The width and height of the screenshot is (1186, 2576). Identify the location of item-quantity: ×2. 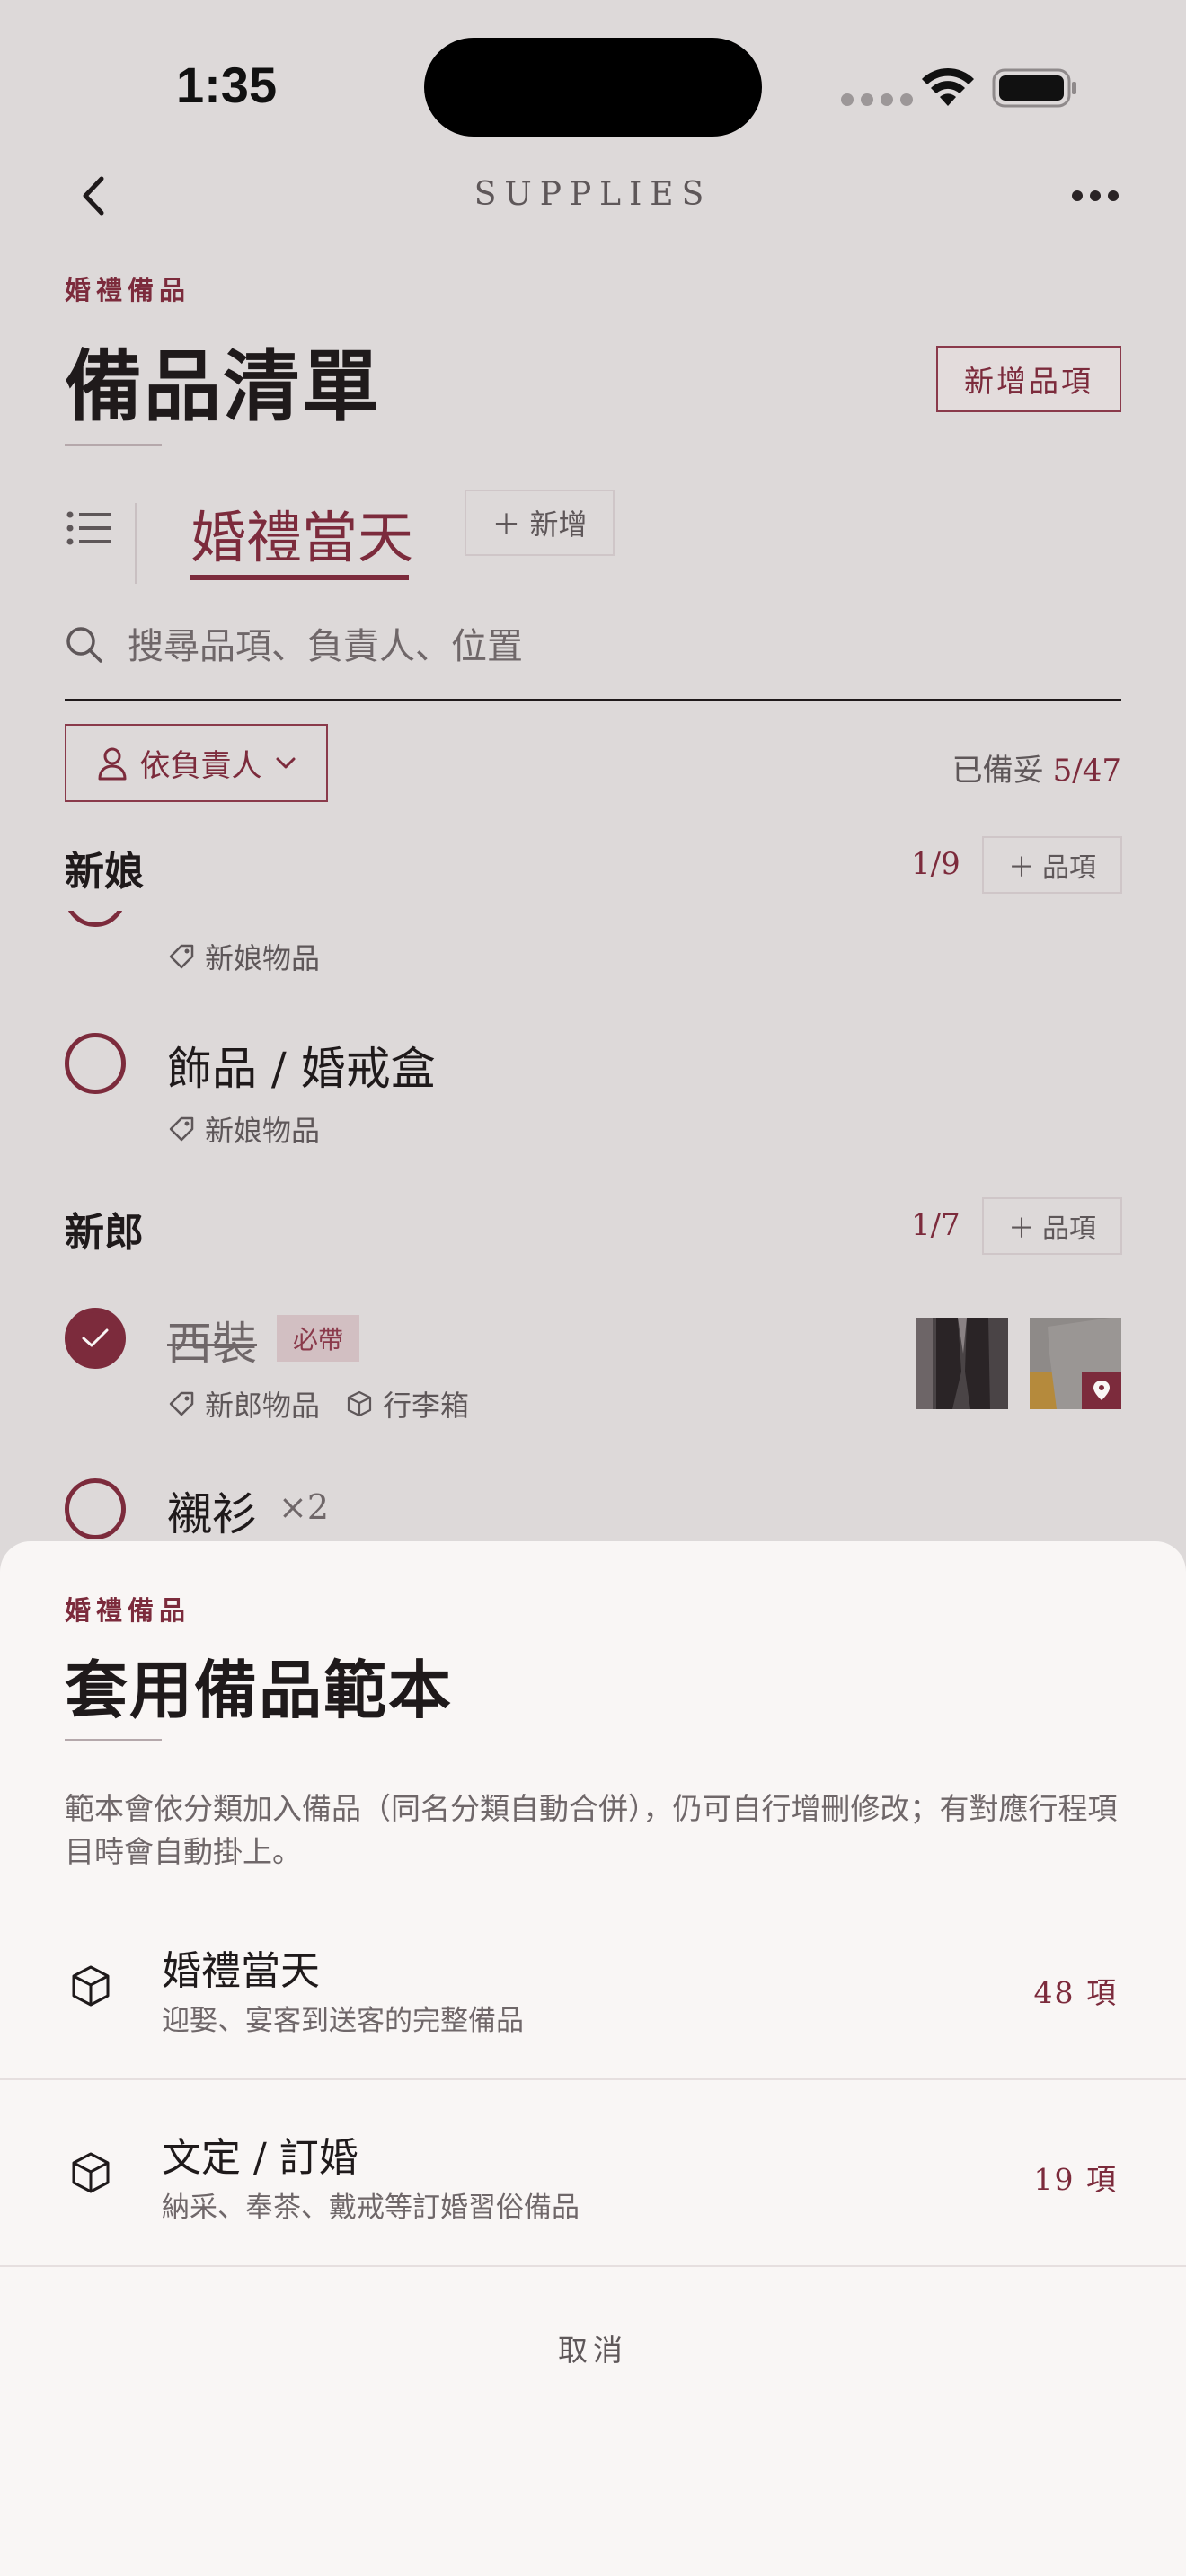
(304, 1507).